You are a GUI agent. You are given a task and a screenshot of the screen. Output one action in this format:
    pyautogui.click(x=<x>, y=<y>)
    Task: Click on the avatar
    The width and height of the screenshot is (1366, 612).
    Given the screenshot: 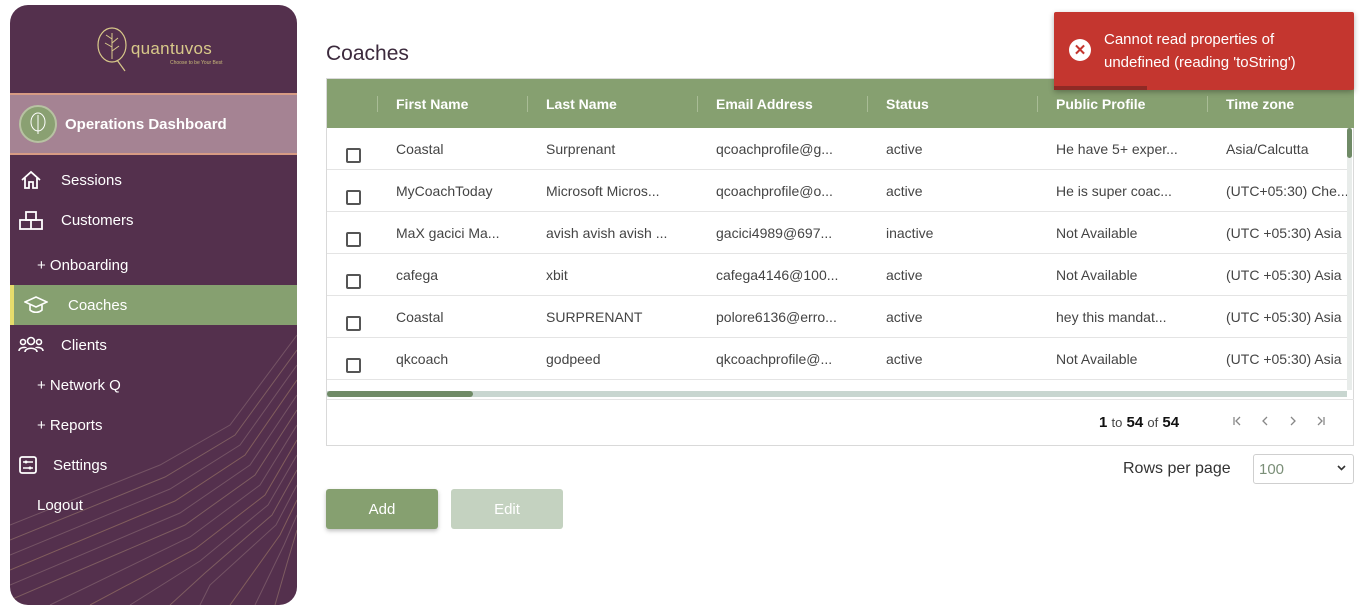 What is the action you would take?
    pyautogui.click(x=38, y=124)
    